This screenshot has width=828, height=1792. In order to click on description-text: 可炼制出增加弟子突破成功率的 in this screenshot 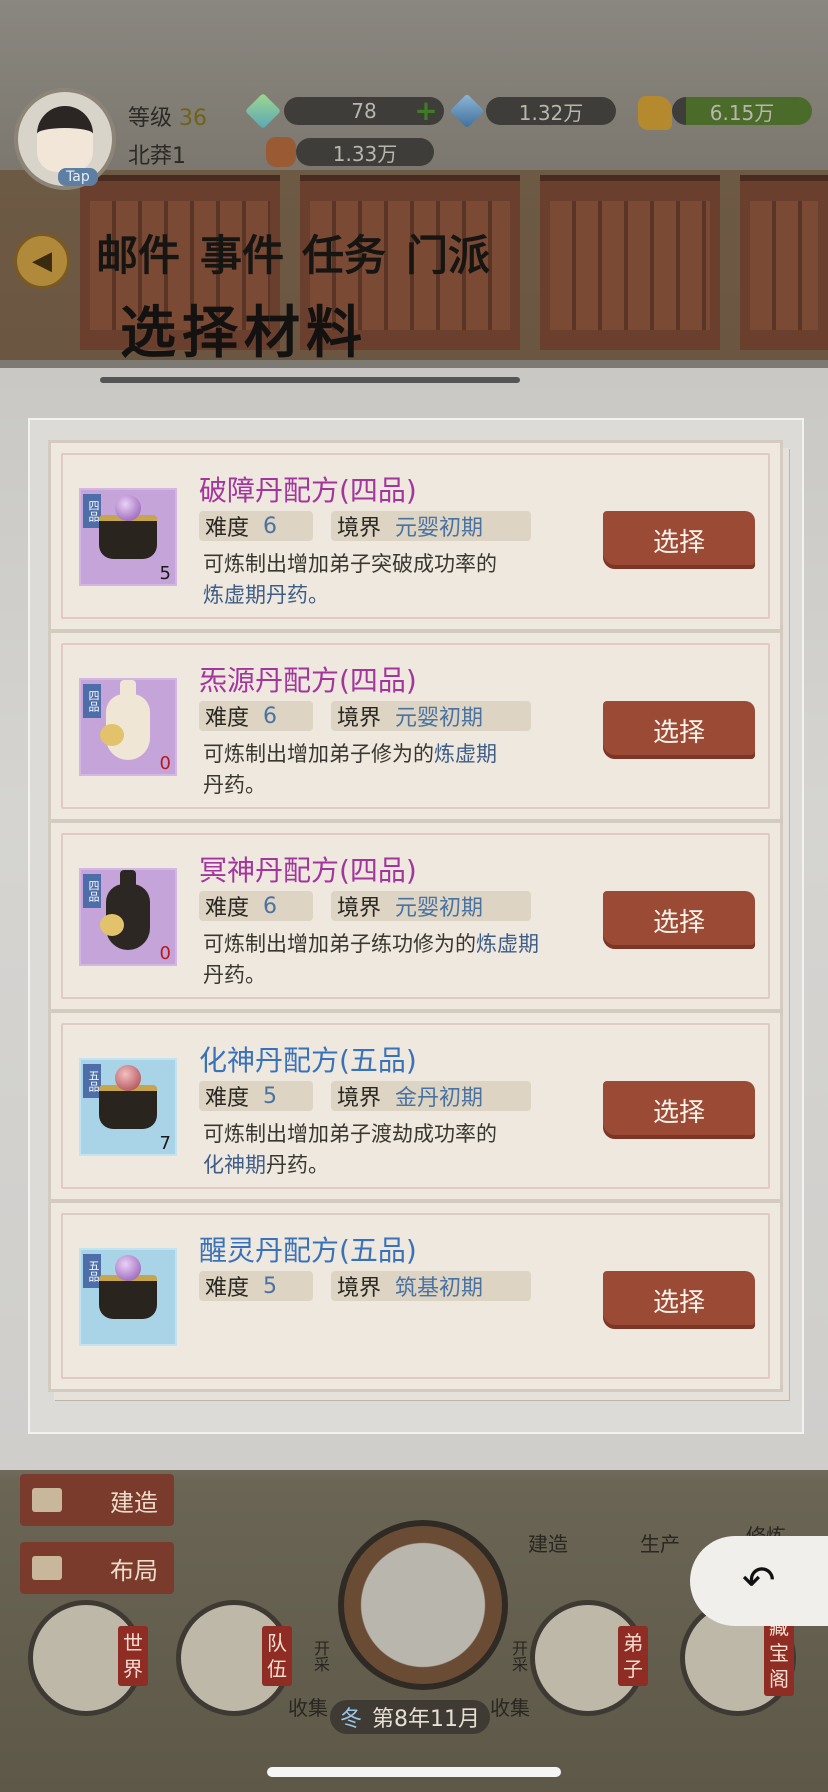, I will do `click(350, 564)`.